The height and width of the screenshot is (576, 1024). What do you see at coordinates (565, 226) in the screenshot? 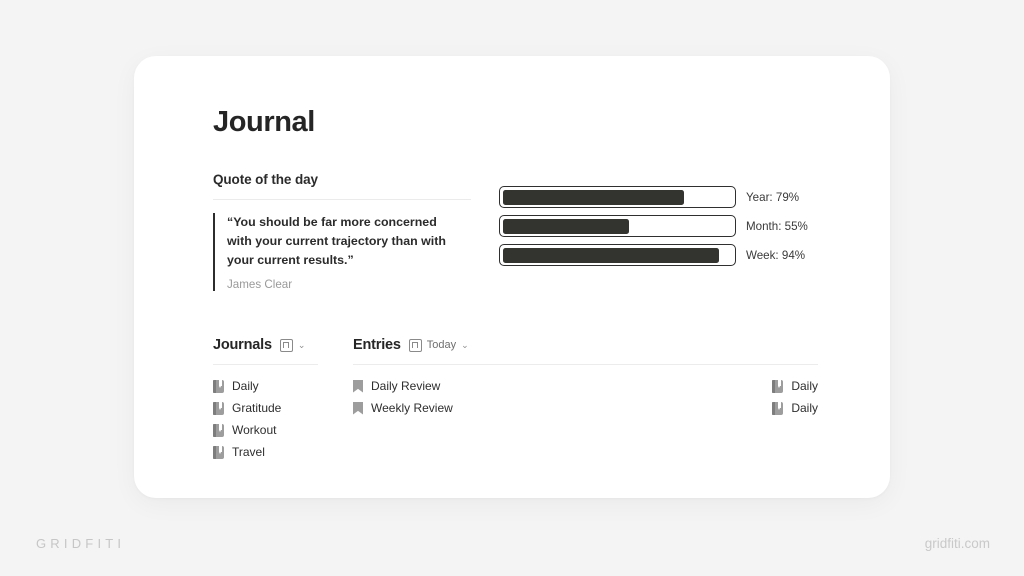
I see `progress-fill-month` at bounding box center [565, 226].